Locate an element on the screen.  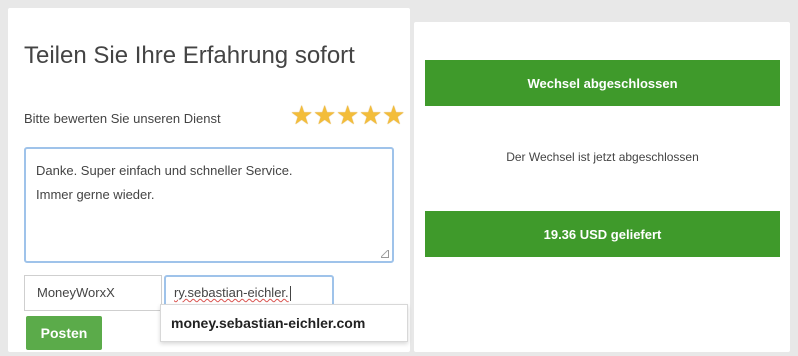
exchange-complete-banner: Wechsel abgeschlossen is located at coordinates (602, 83).